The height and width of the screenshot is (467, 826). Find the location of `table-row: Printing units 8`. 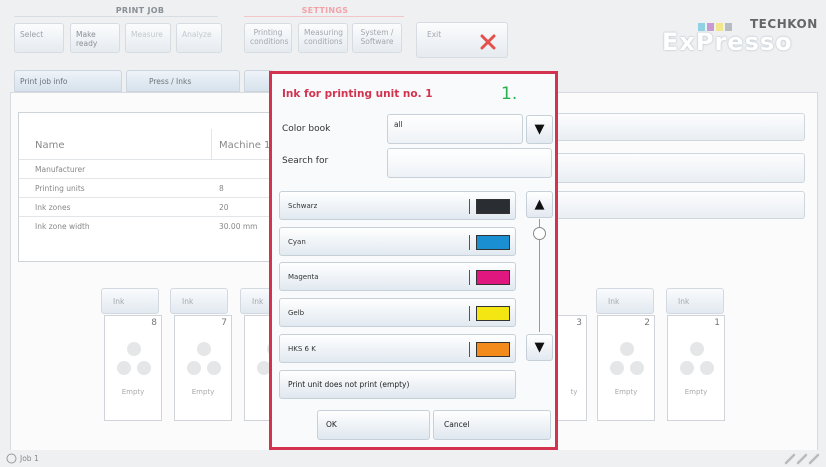

table-row: Printing units 8 is located at coordinates (154, 187).